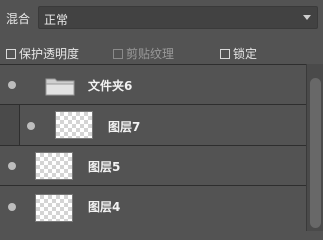 This screenshot has height=240, width=323. What do you see at coordinates (18, 19) in the screenshot?
I see `blend-mode-label: 混合` at bounding box center [18, 19].